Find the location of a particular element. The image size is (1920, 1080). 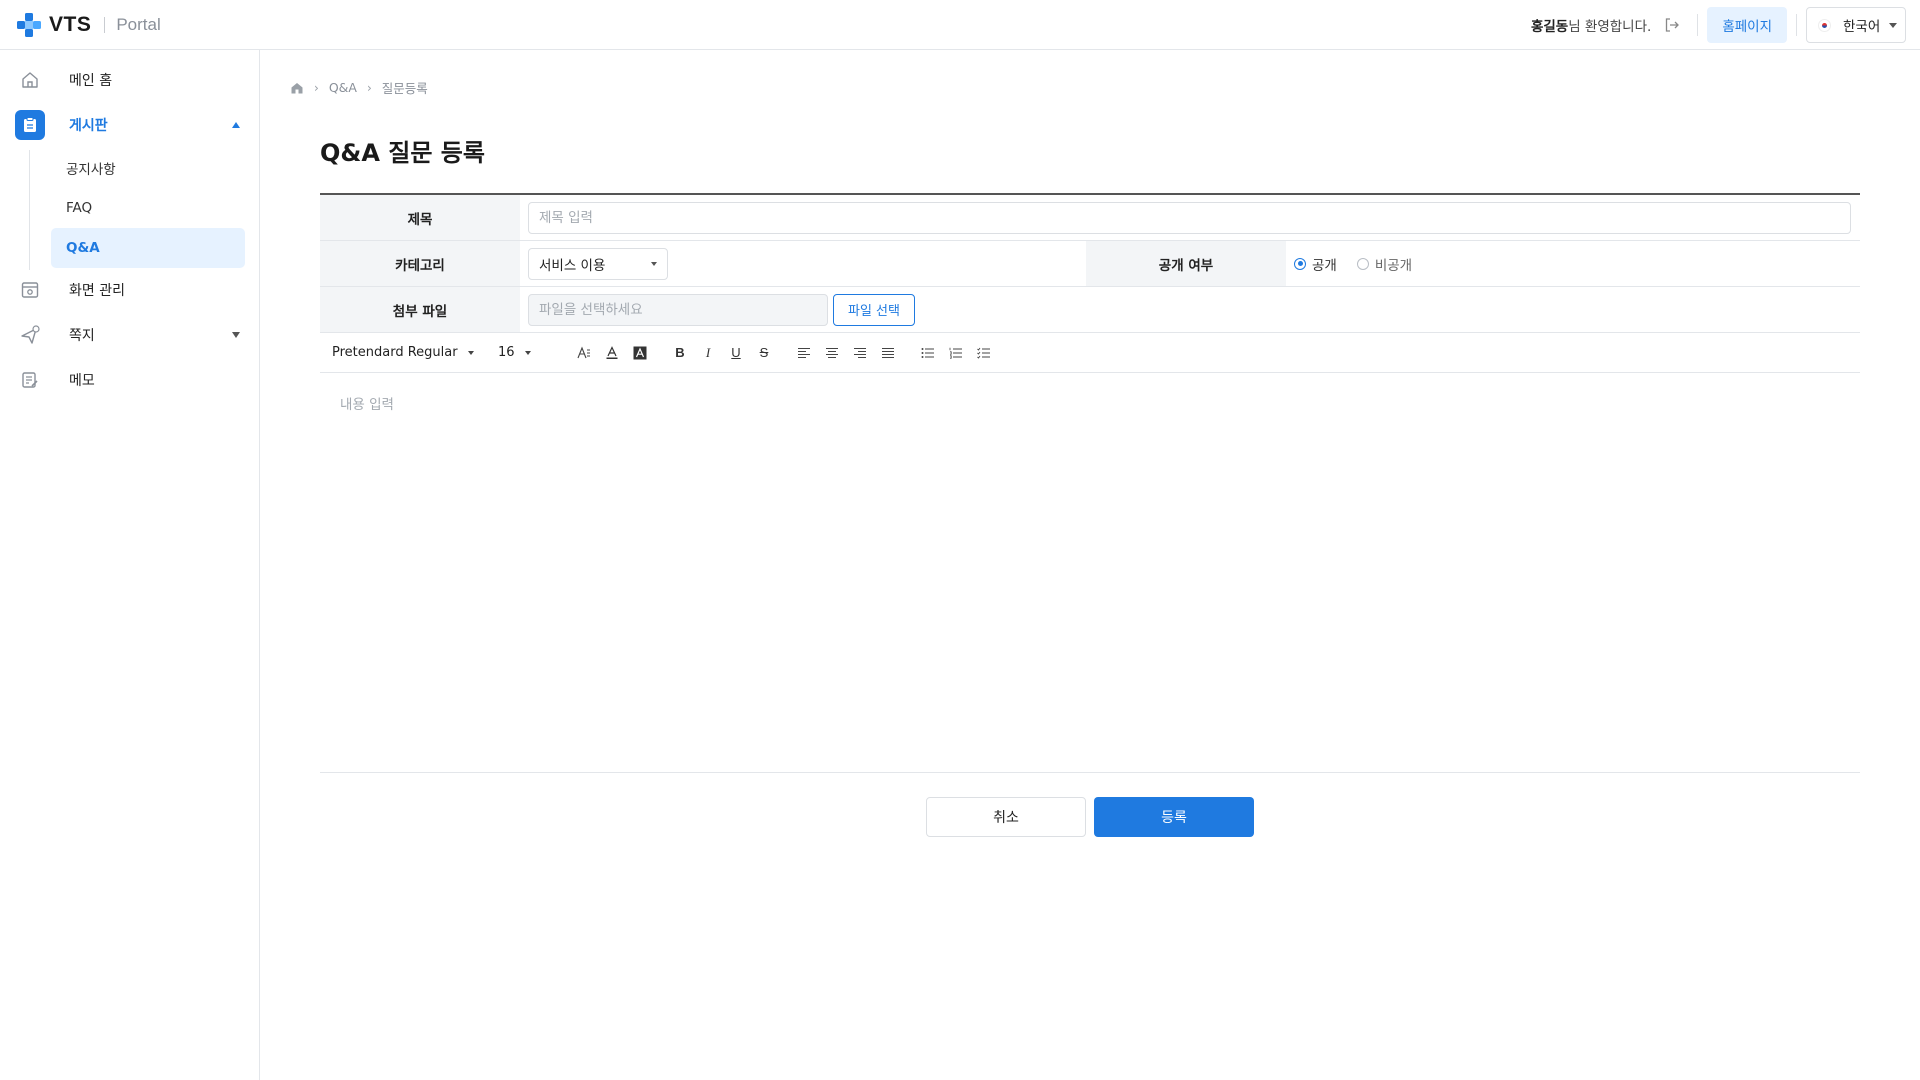

welcome-message: 홍길동 님 환영합니다. is located at coordinates (1606, 25).